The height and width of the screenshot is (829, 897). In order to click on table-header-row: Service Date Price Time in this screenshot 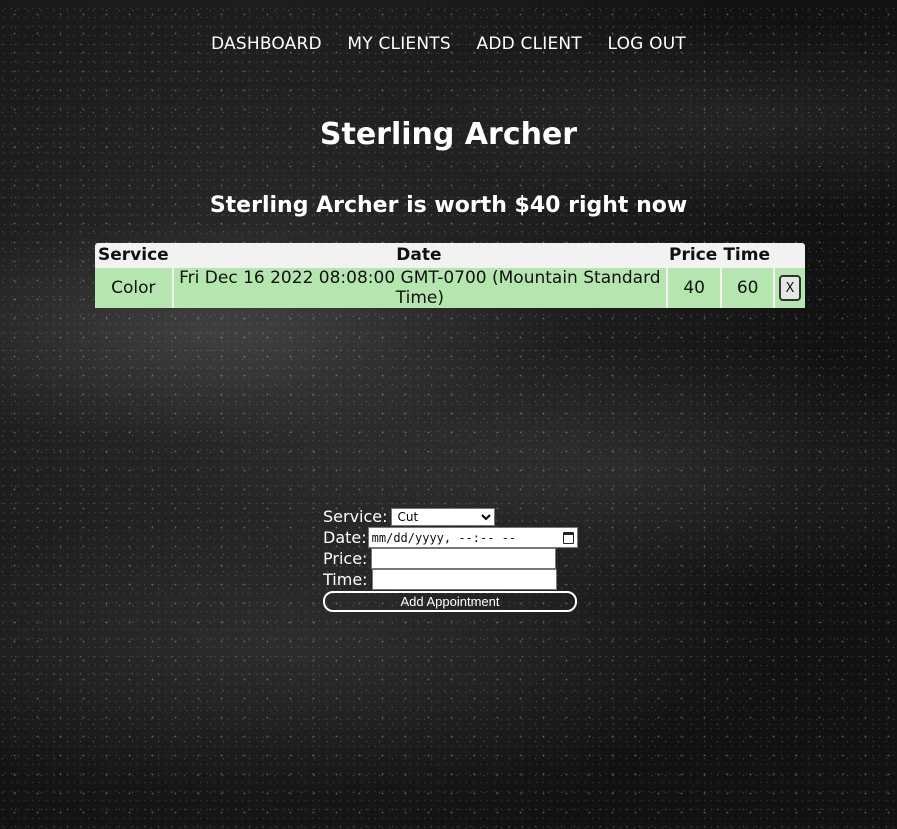, I will do `click(450, 254)`.